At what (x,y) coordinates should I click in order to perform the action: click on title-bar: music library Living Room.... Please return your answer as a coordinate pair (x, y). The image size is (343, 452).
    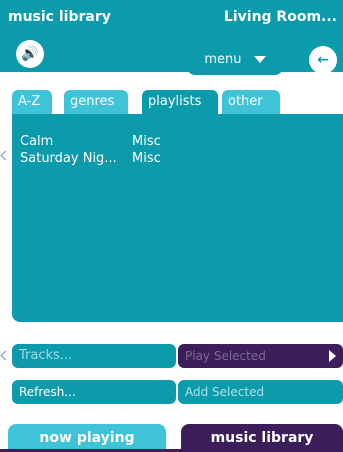
    Looking at the image, I should click on (171, 18).